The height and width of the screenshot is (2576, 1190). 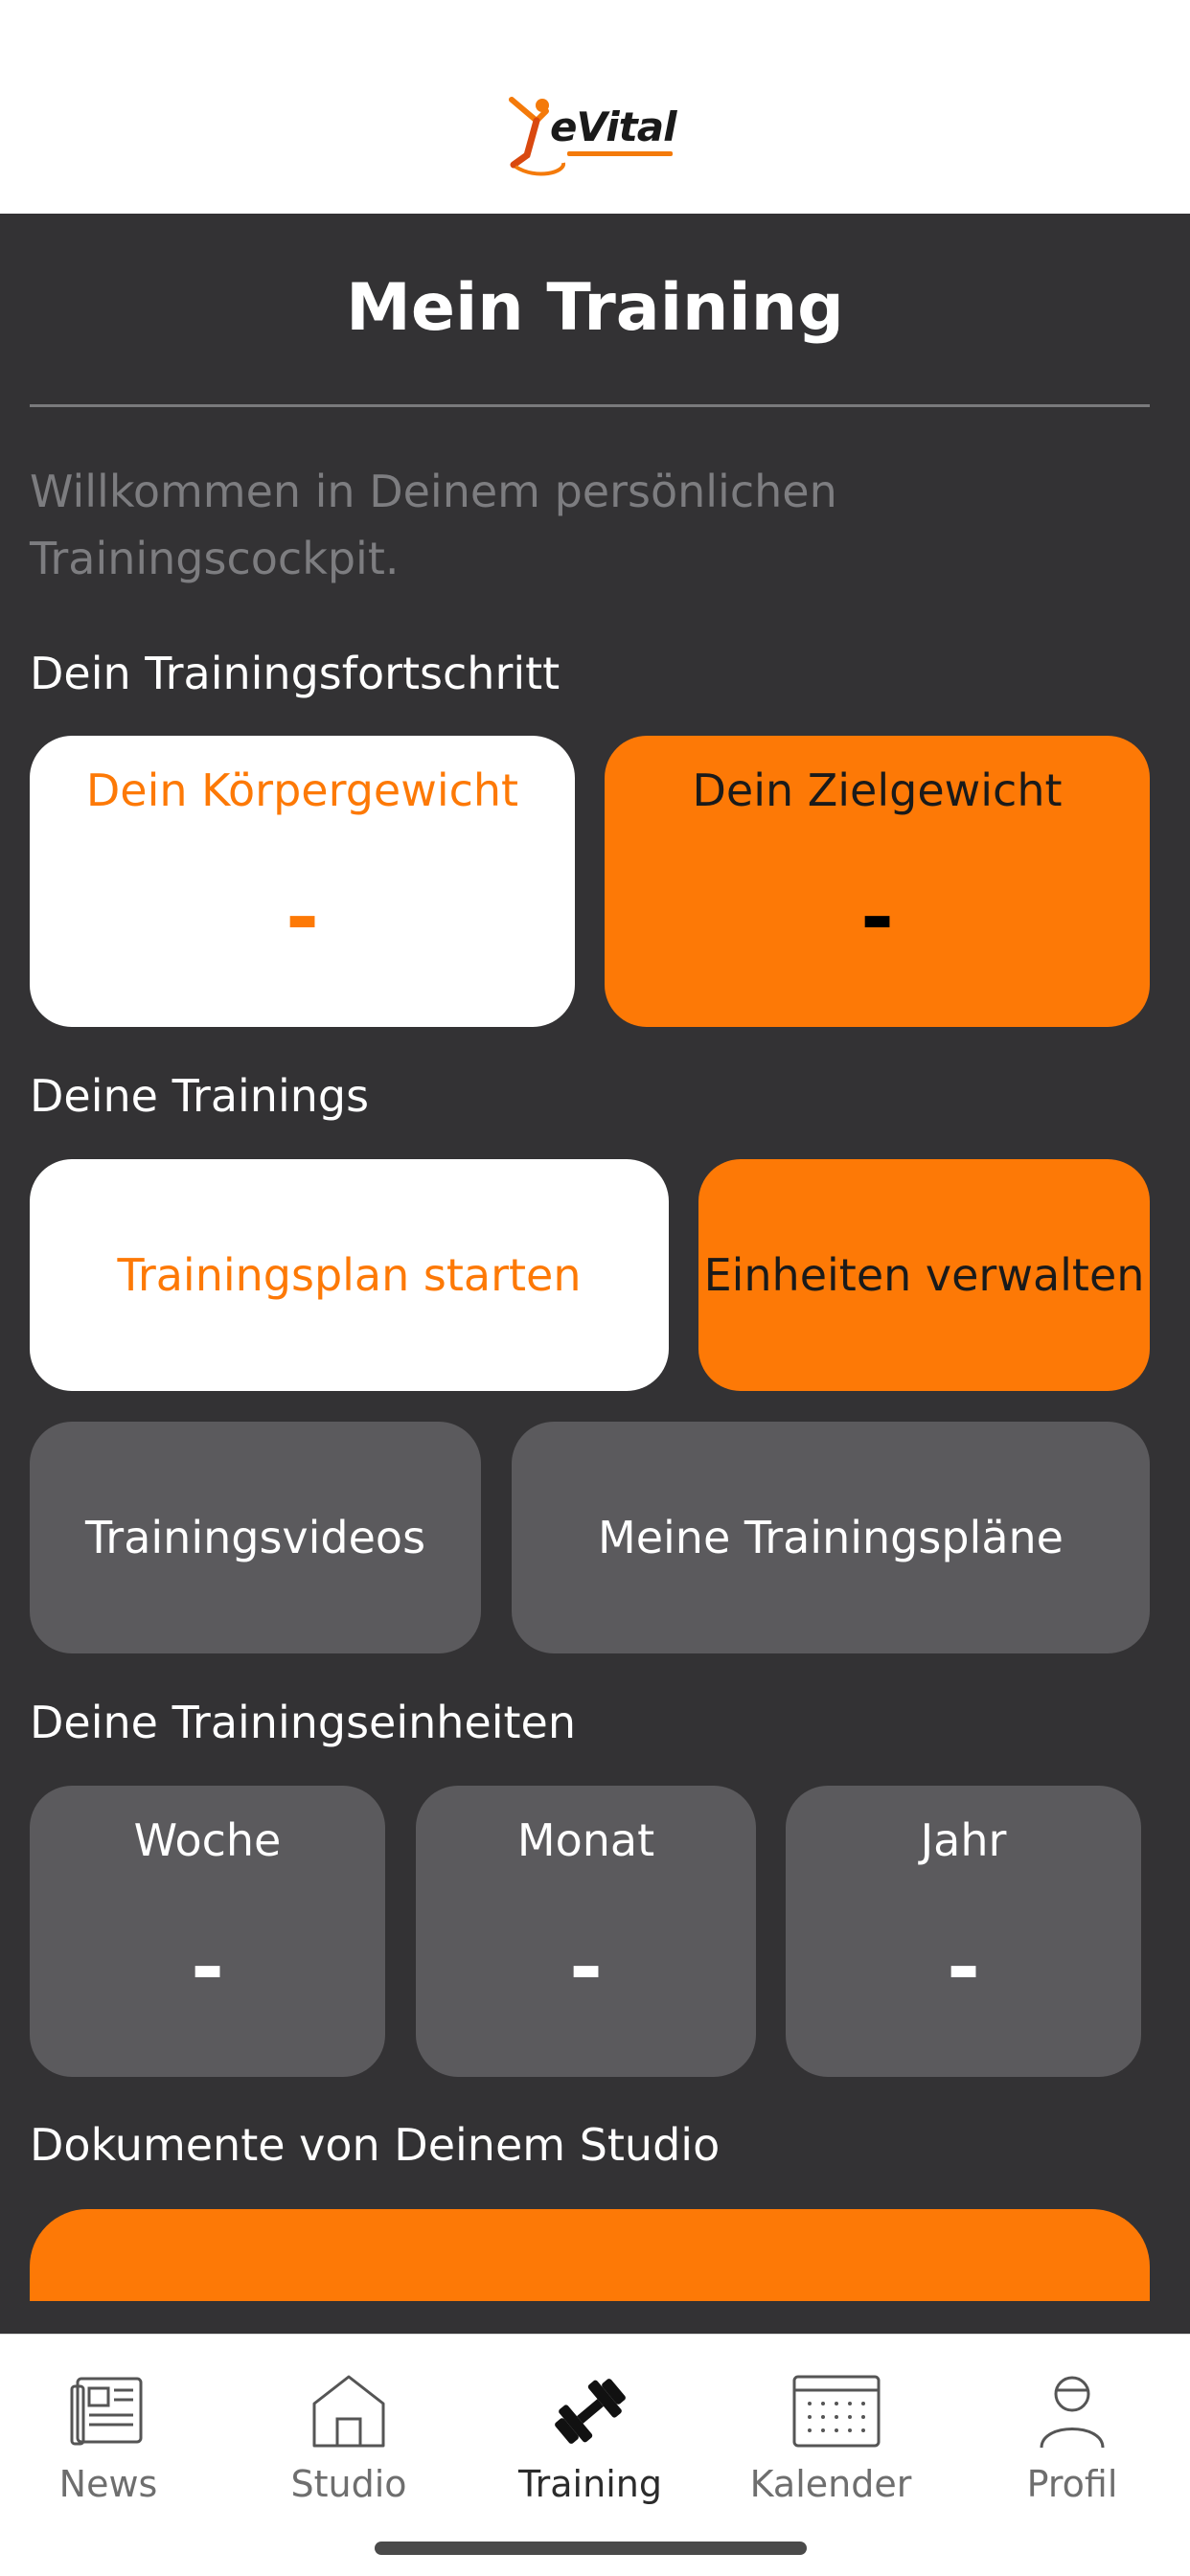 I want to click on my-plans-label: Meine Trainingspläne, so click(x=831, y=1537).